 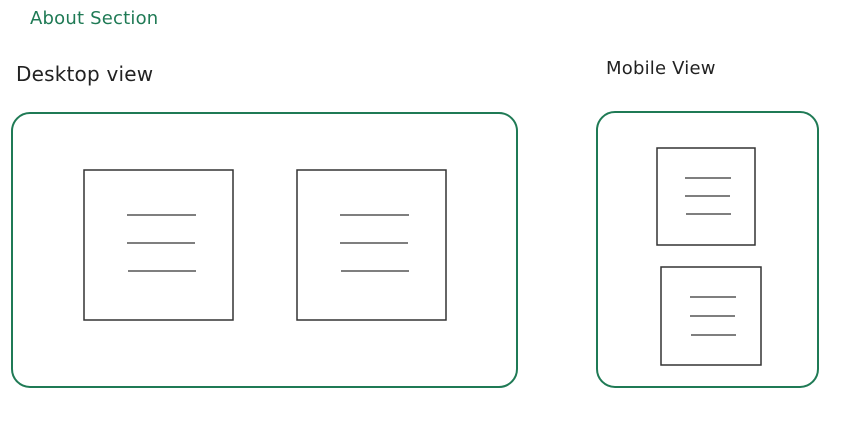 What do you see at coordinates (158, 245) in the screenshot?
I see `desktop-card-left` at bounding box center [158, 245].